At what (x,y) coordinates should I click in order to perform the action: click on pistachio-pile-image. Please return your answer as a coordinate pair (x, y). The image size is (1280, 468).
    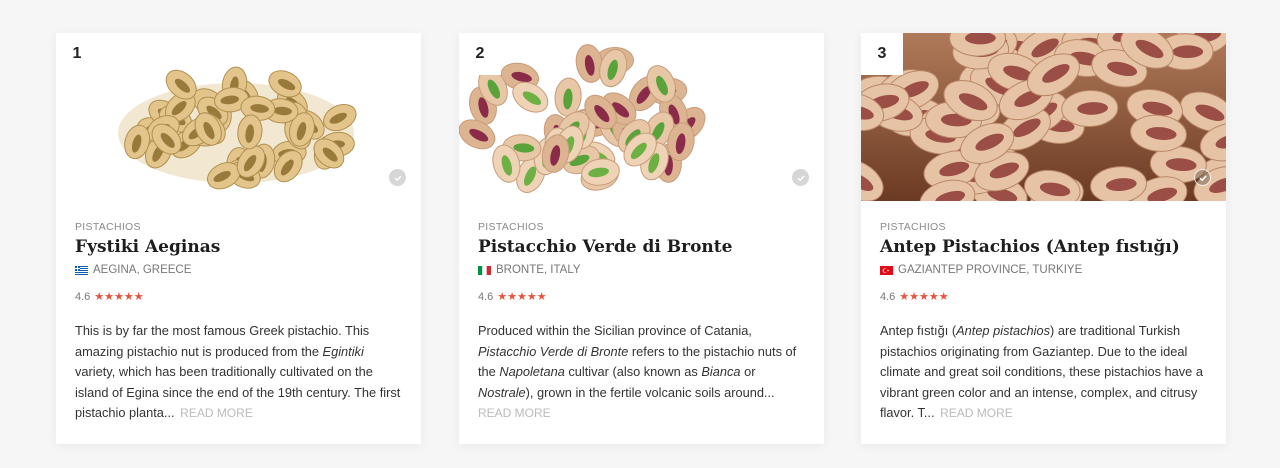
    Looking at the image, I should click on (238, 117).